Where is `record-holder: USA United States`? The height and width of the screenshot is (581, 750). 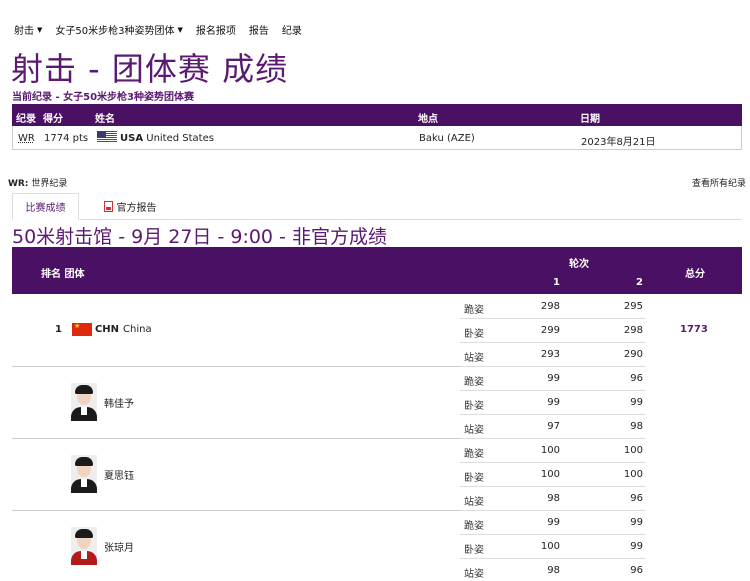 record-holder: USA United States is located at coordinates (155, 137).